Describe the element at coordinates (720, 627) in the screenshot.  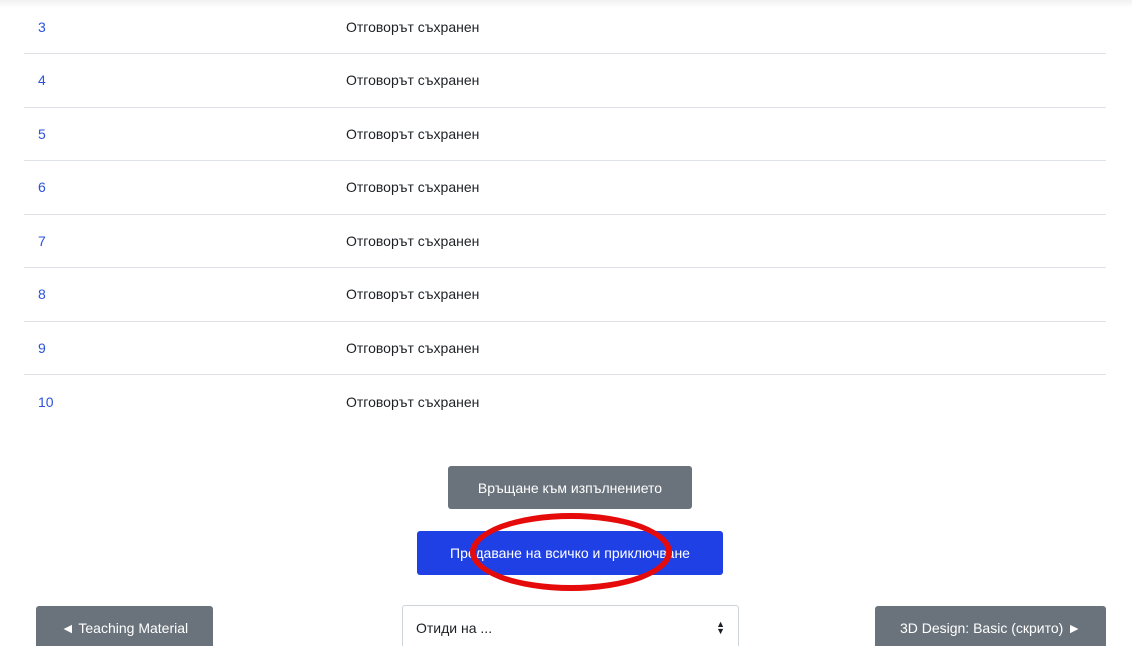
I see `select-arrows-icon: ▲ ▼` at that location.